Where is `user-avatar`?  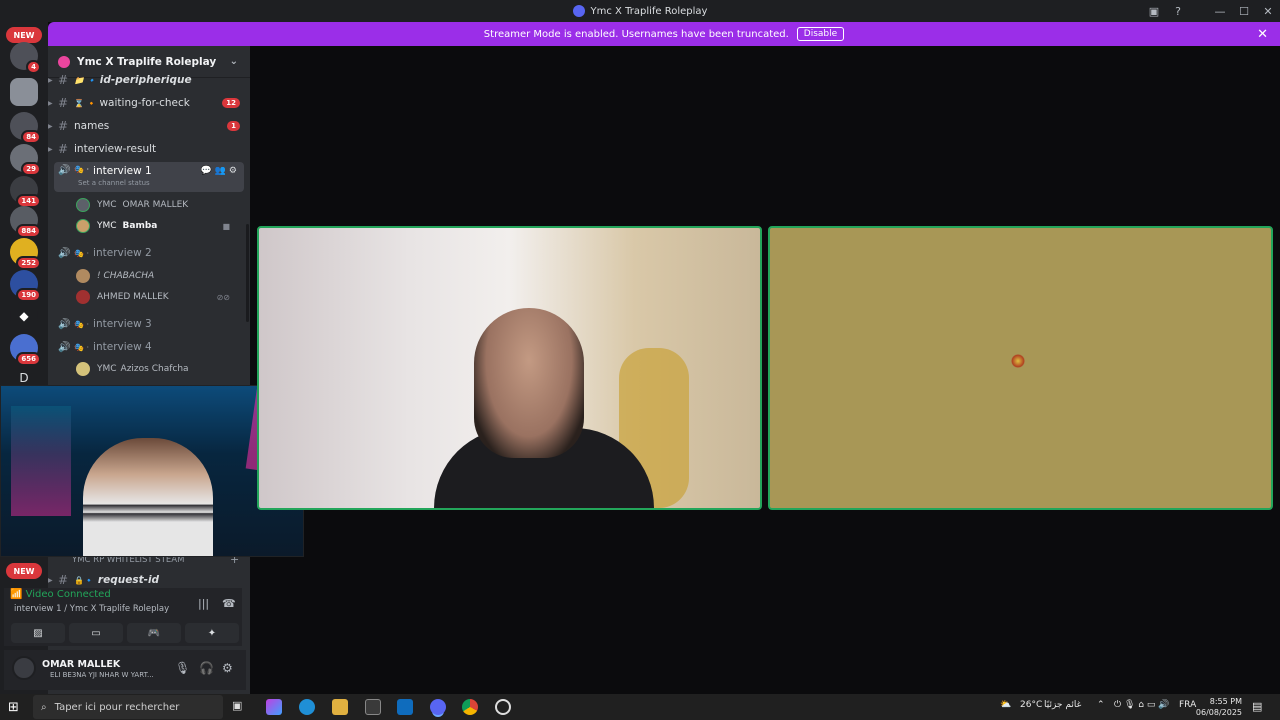
user-avatar is located at coordinates (24, 668).